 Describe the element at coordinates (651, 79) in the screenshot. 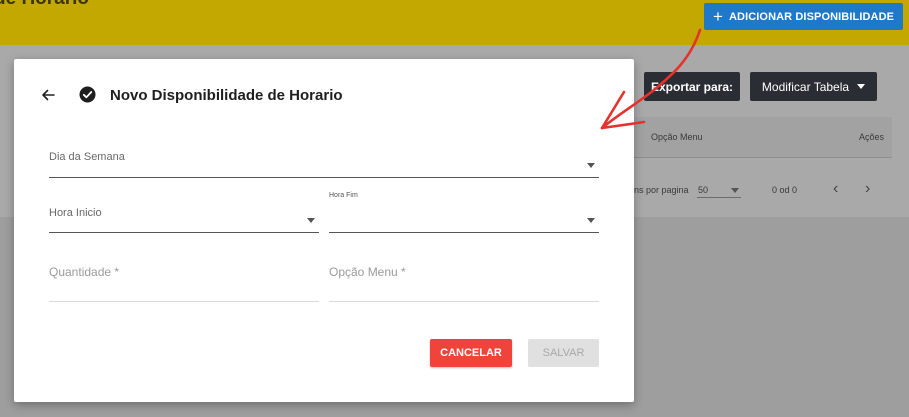

I see `annotation-arrow` at that location.